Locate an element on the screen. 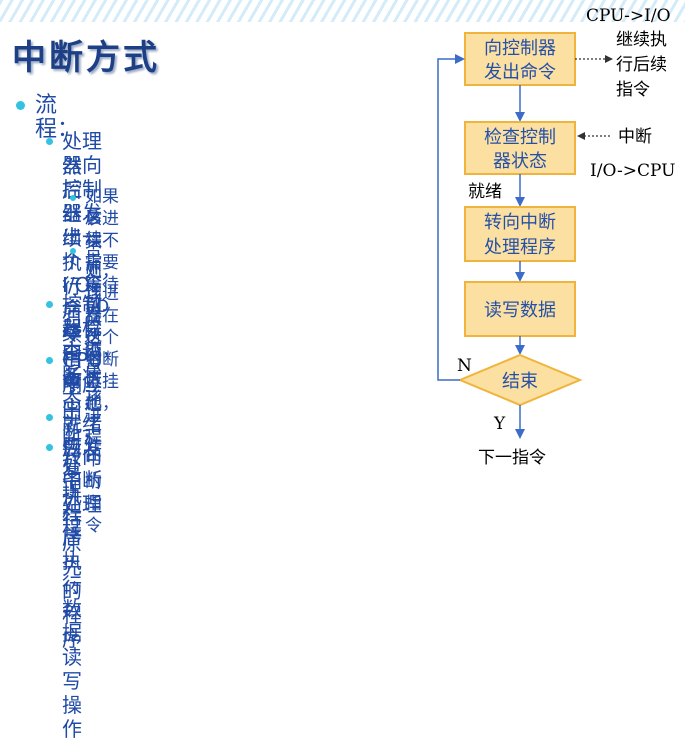  flow-box-text: 转向中断 is located at coordinates (520, 222).